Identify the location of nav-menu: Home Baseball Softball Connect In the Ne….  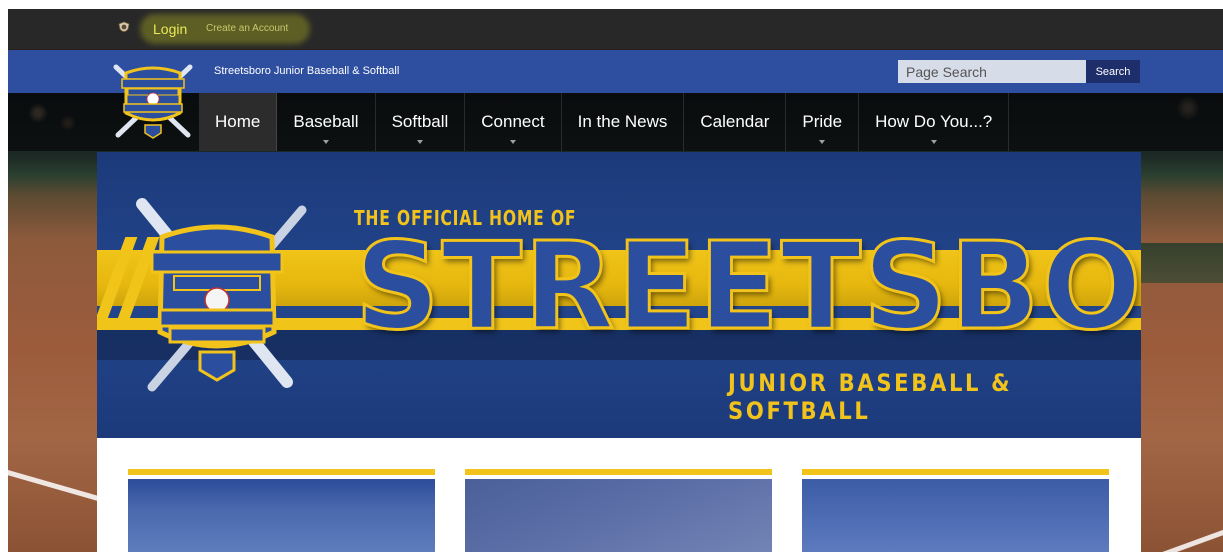
(604, 122).